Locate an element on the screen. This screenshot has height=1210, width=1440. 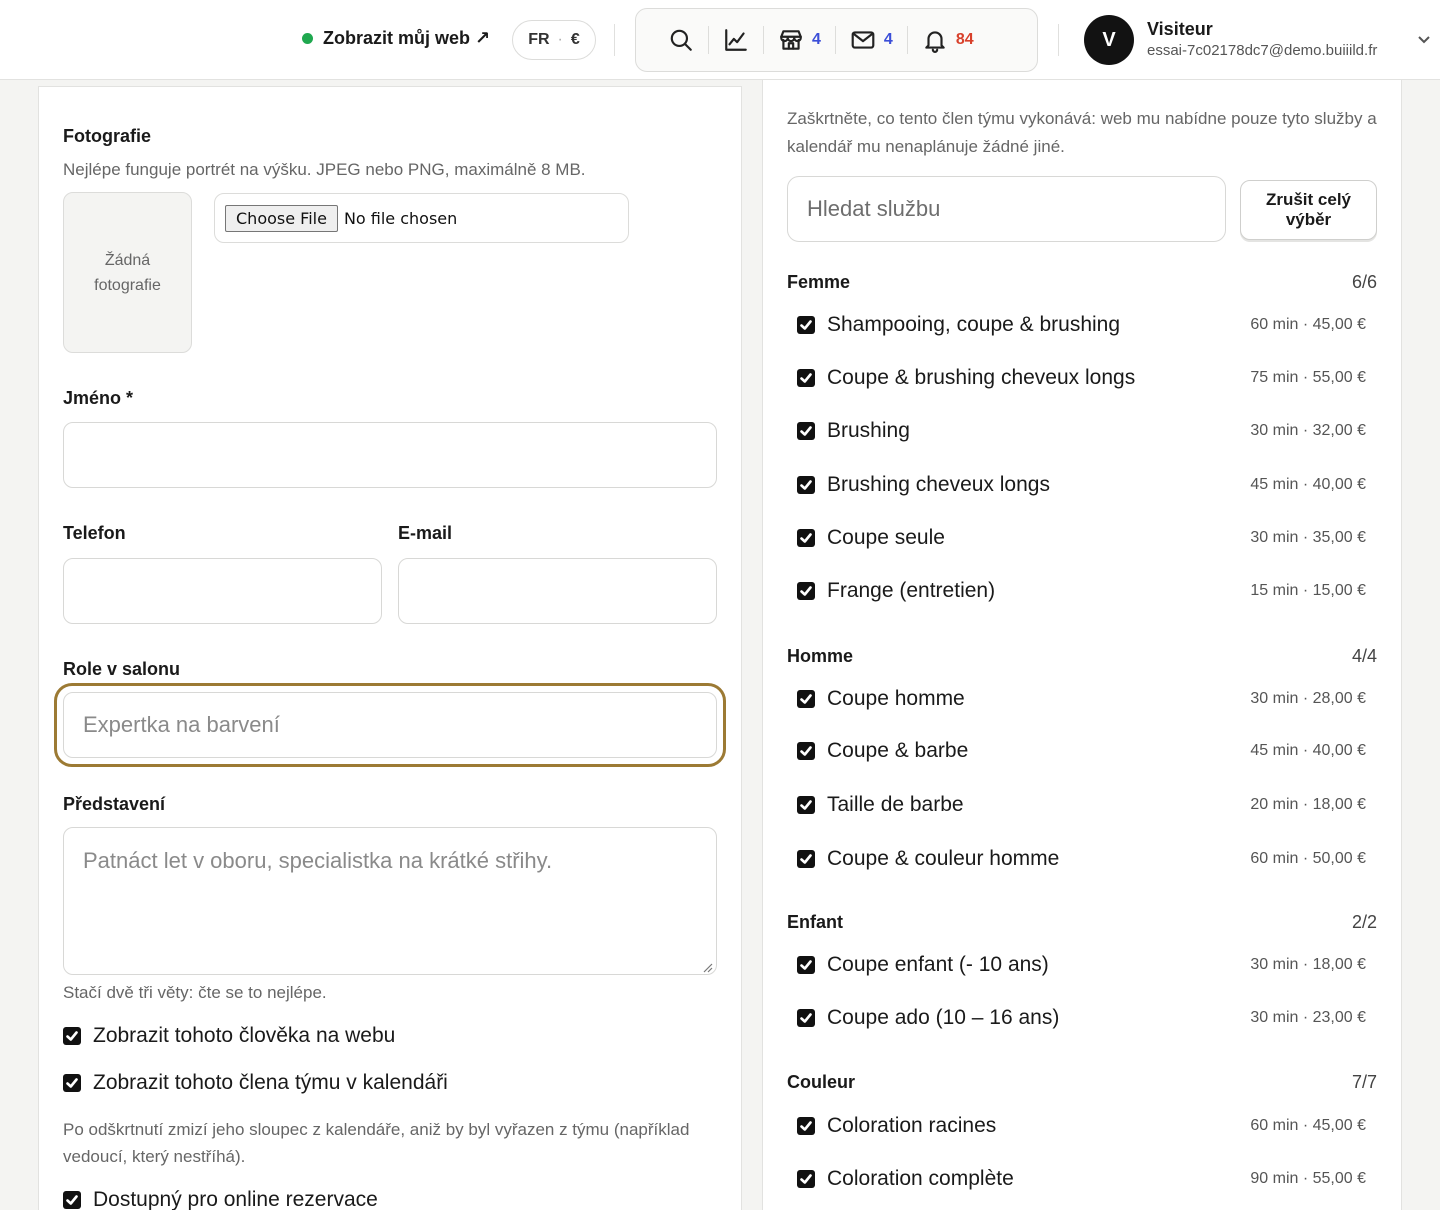
show-on-web-checkbox: Zobrazit tohoto člověka na webu is located at coordinates (229, 1036).